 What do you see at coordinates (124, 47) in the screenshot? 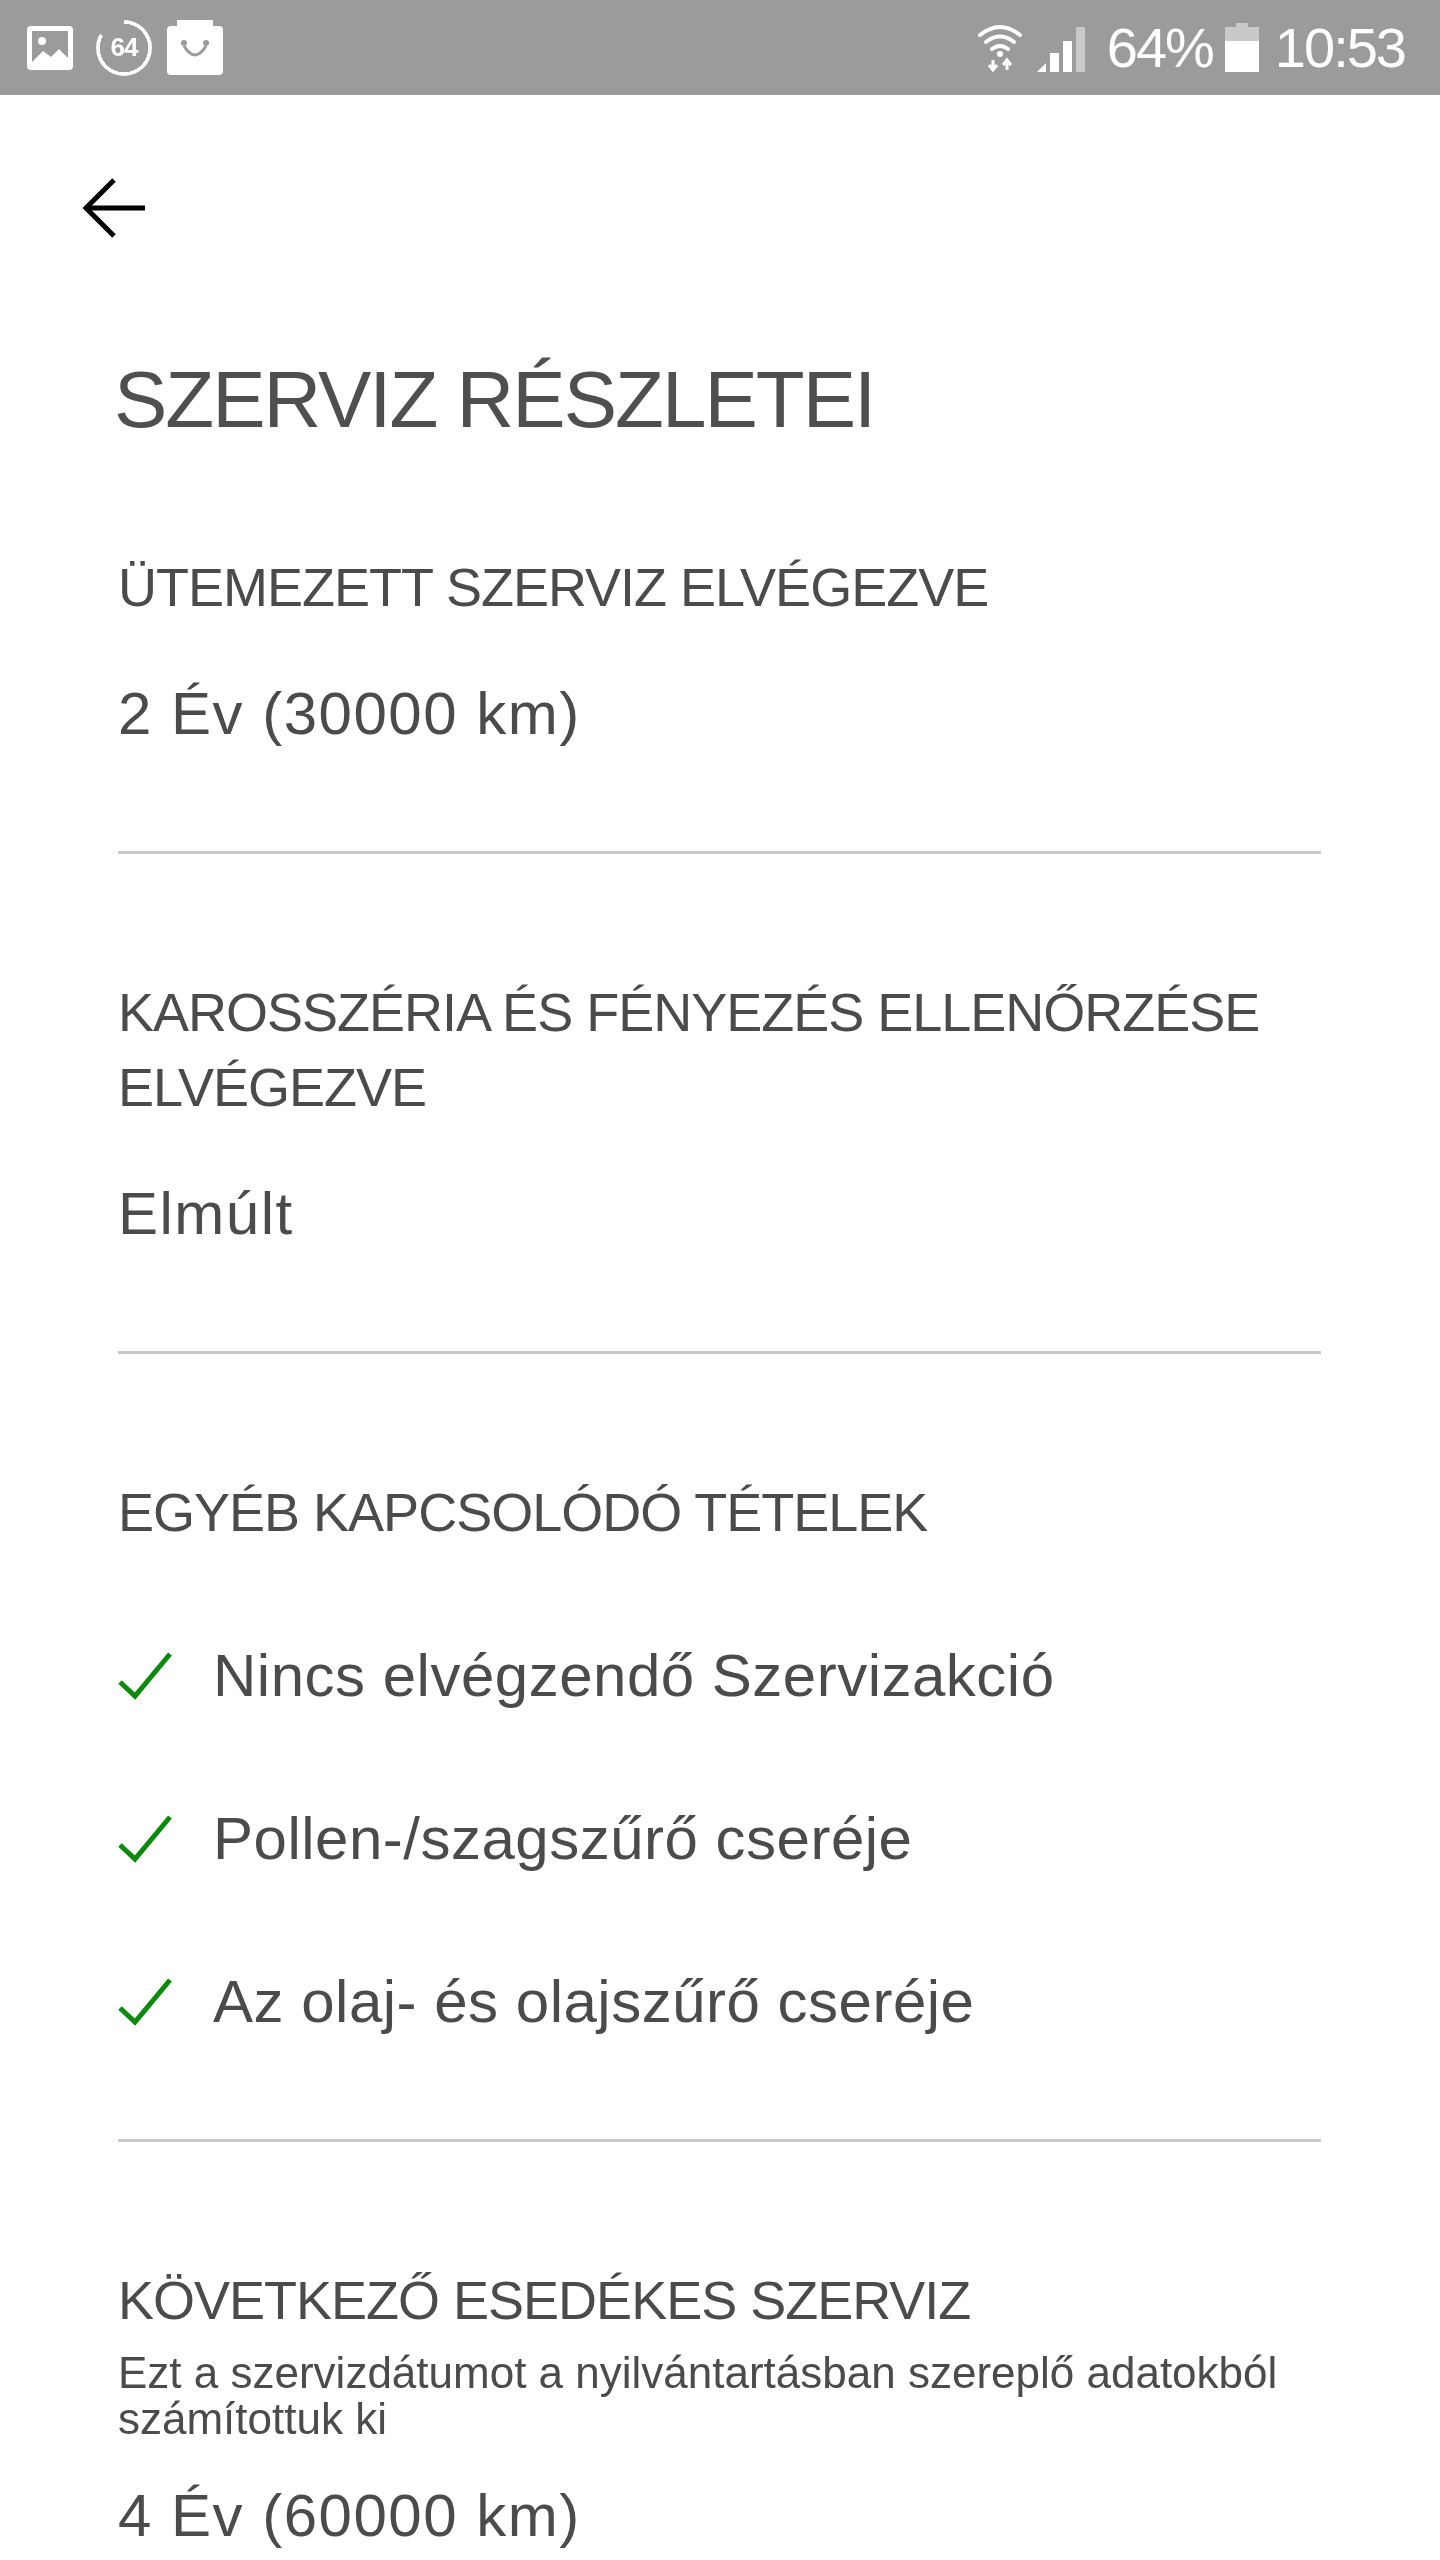
I see `count-badge: 64` at bounding box center [124, 47].